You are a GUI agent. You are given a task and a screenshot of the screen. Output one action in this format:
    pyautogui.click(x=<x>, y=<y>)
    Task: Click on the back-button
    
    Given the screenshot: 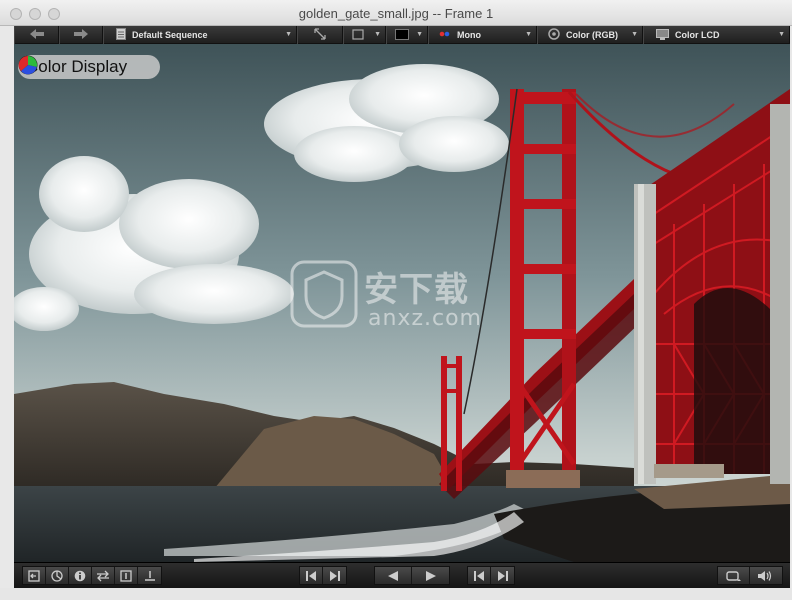 What is the action you would take?
    pyautogui.click(x=36, y=35)
    